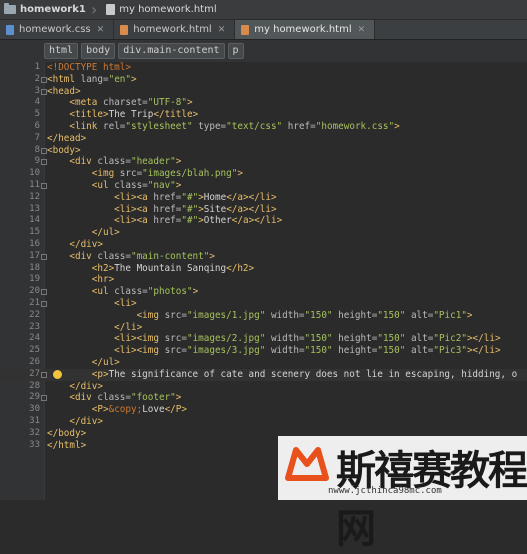 This screenshot has width=527, height=554. What do you see at coordinates (263, 304) in the screenshot?
I see `code-line: 21 <li>` at bounding box center [263, 304].